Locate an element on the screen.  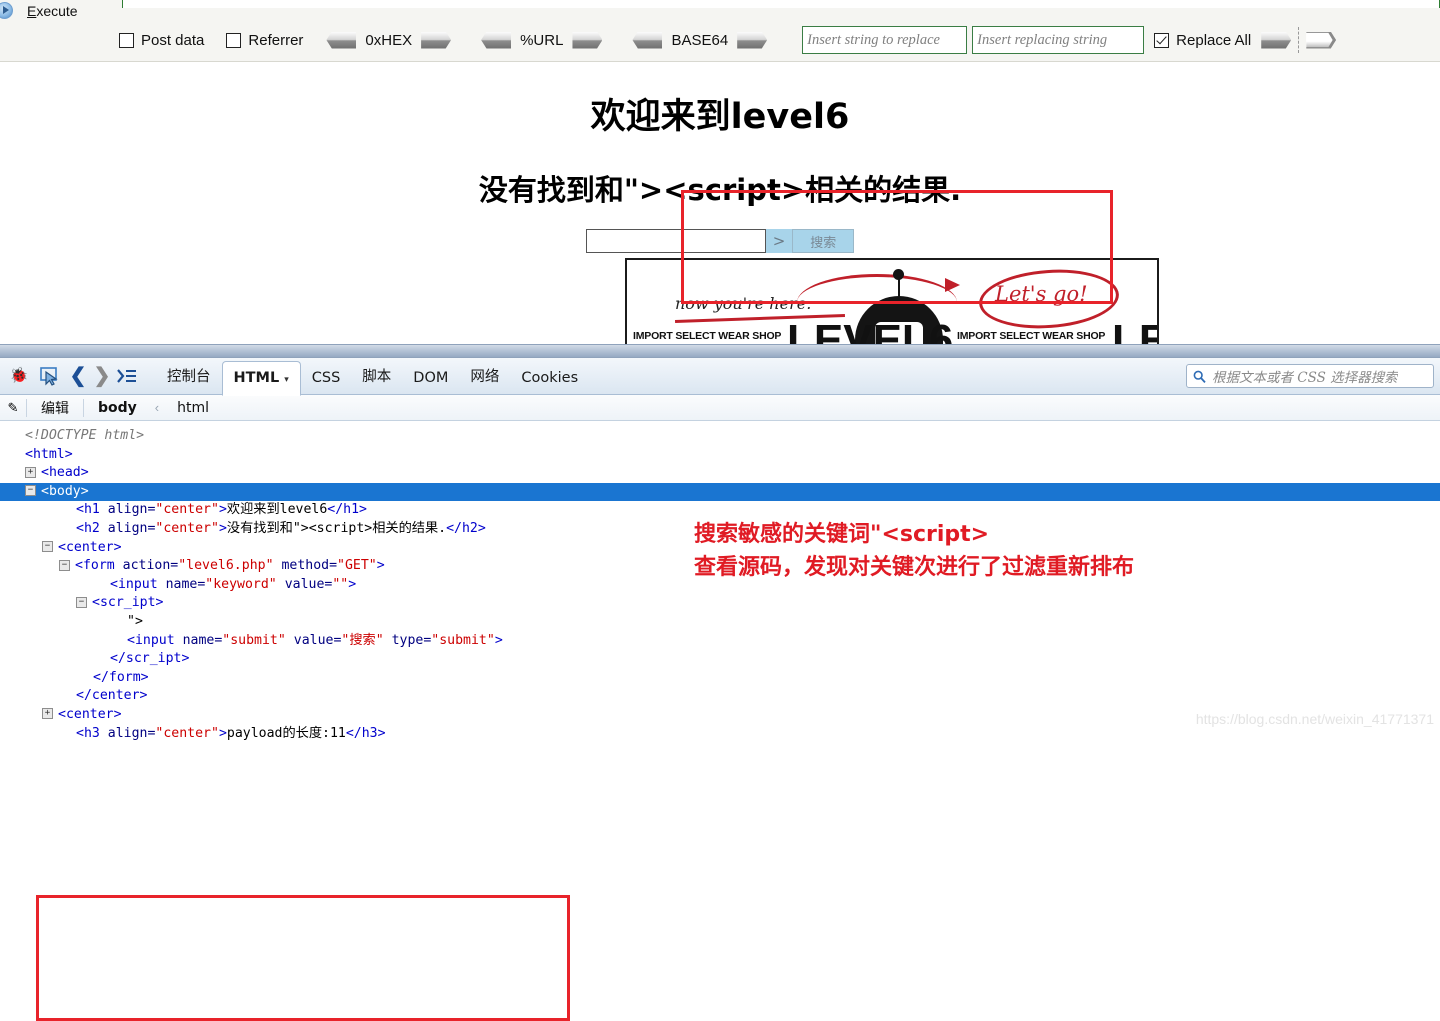
breadcrumb-current-node: body is located at coordinates (117, 408).